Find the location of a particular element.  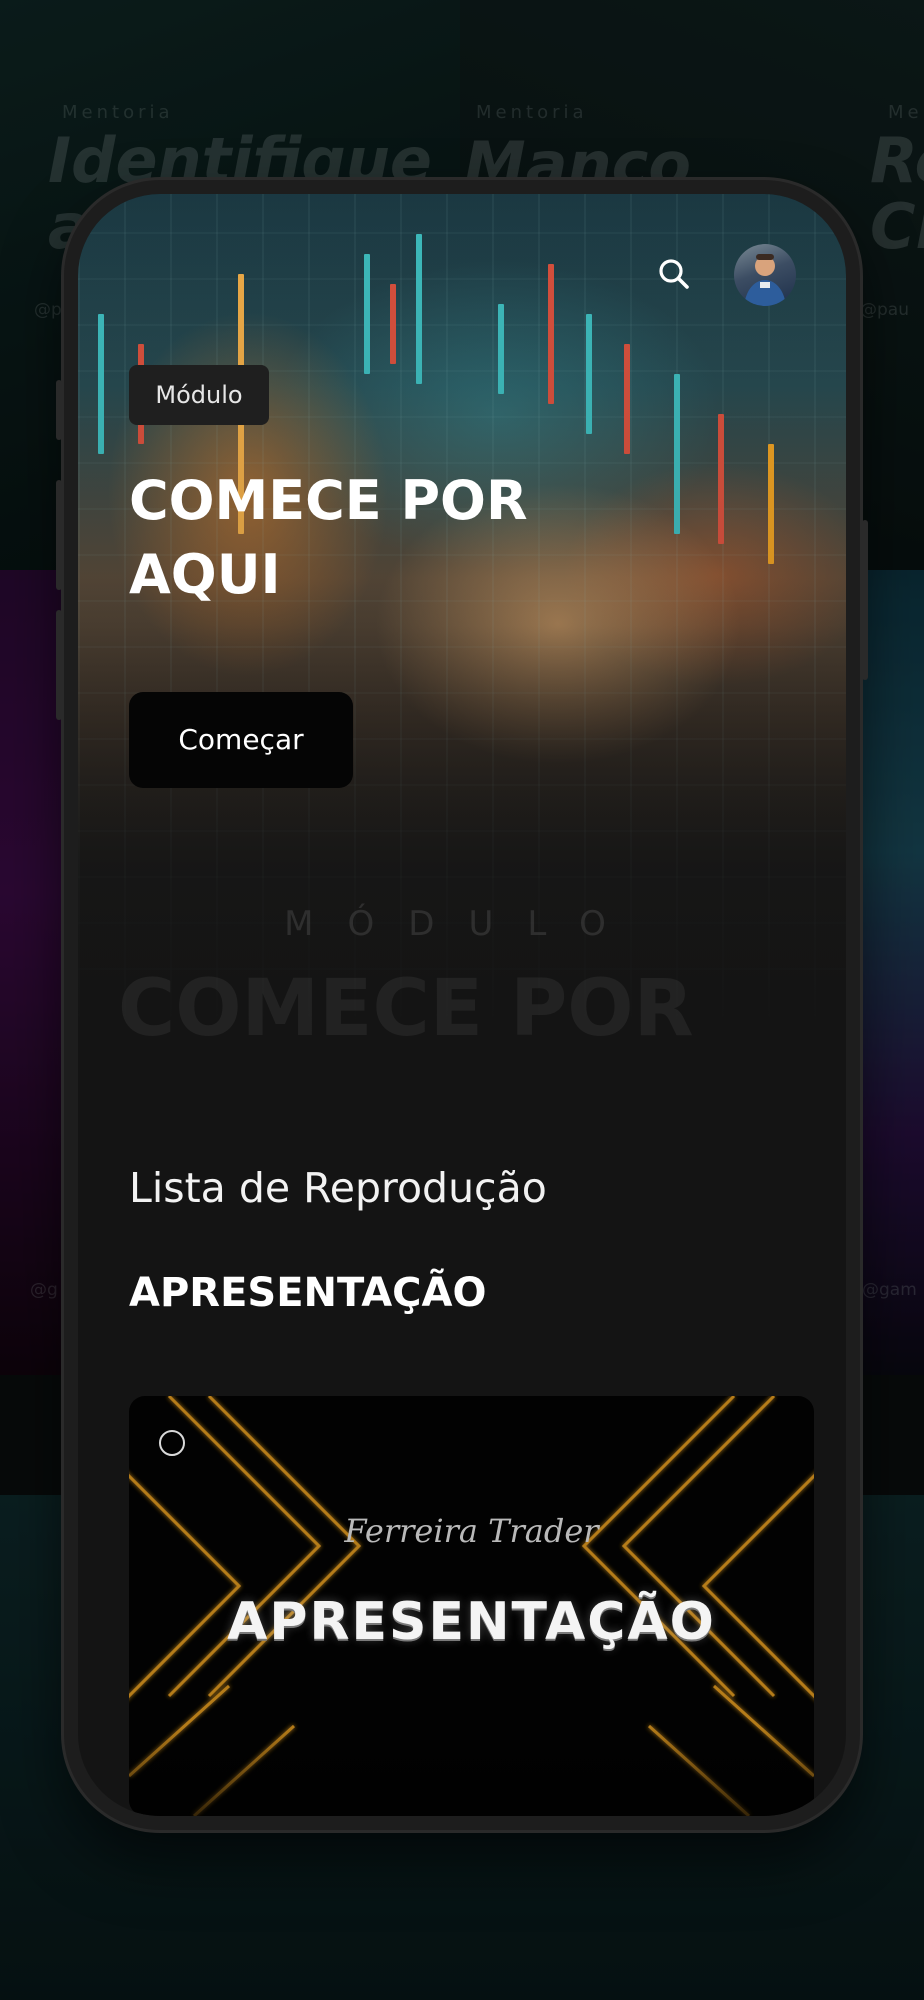

search-button is located at coordinates (674, 274).